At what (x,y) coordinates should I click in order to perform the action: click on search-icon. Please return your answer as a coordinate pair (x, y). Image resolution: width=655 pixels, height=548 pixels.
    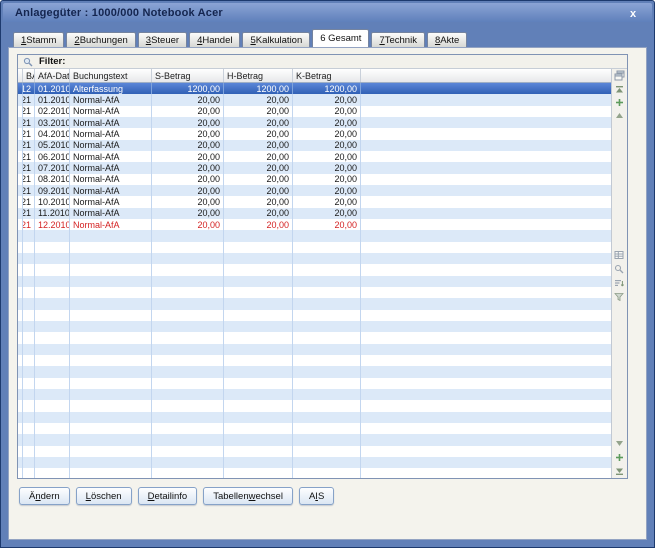
    Looking at the image, I should click on (619, 269).